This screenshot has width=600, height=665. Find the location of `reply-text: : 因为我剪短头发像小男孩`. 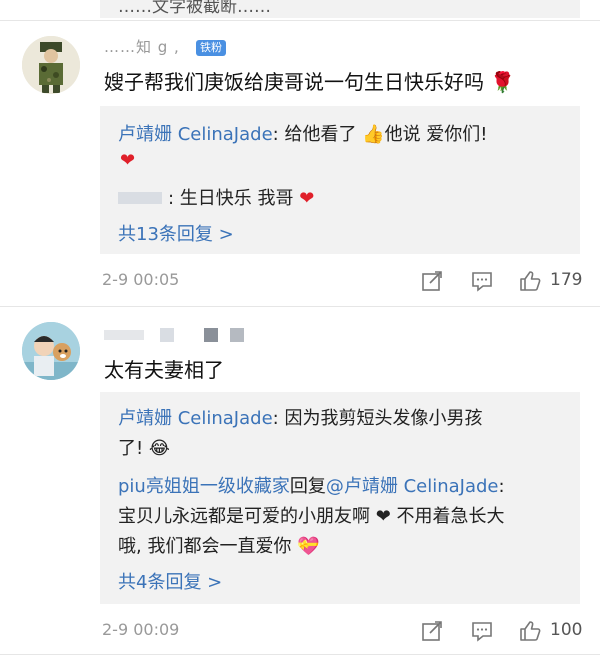

reply-text: : 因为我剪短头发像小男孩 is located at coordinates (377, 418).